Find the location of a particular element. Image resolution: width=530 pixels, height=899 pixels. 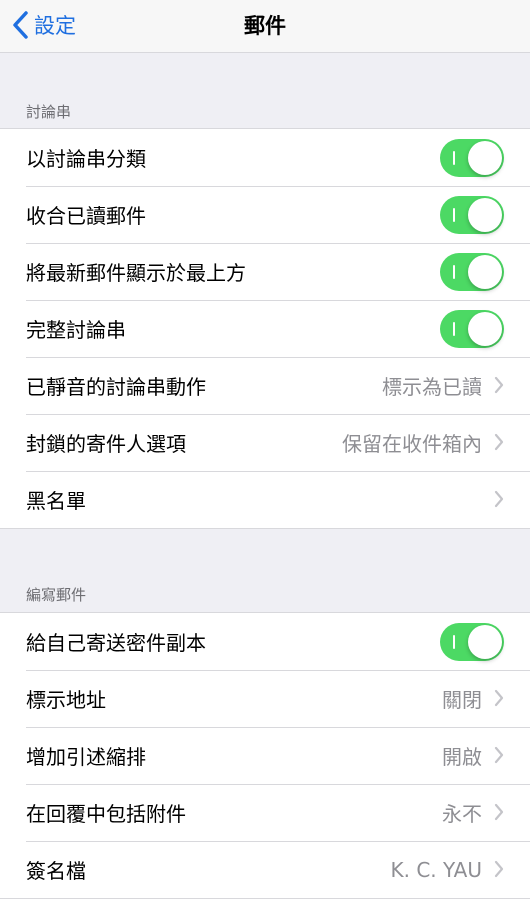

navigation-bar: 設定 郵件 is located at coordinates (265, 26).